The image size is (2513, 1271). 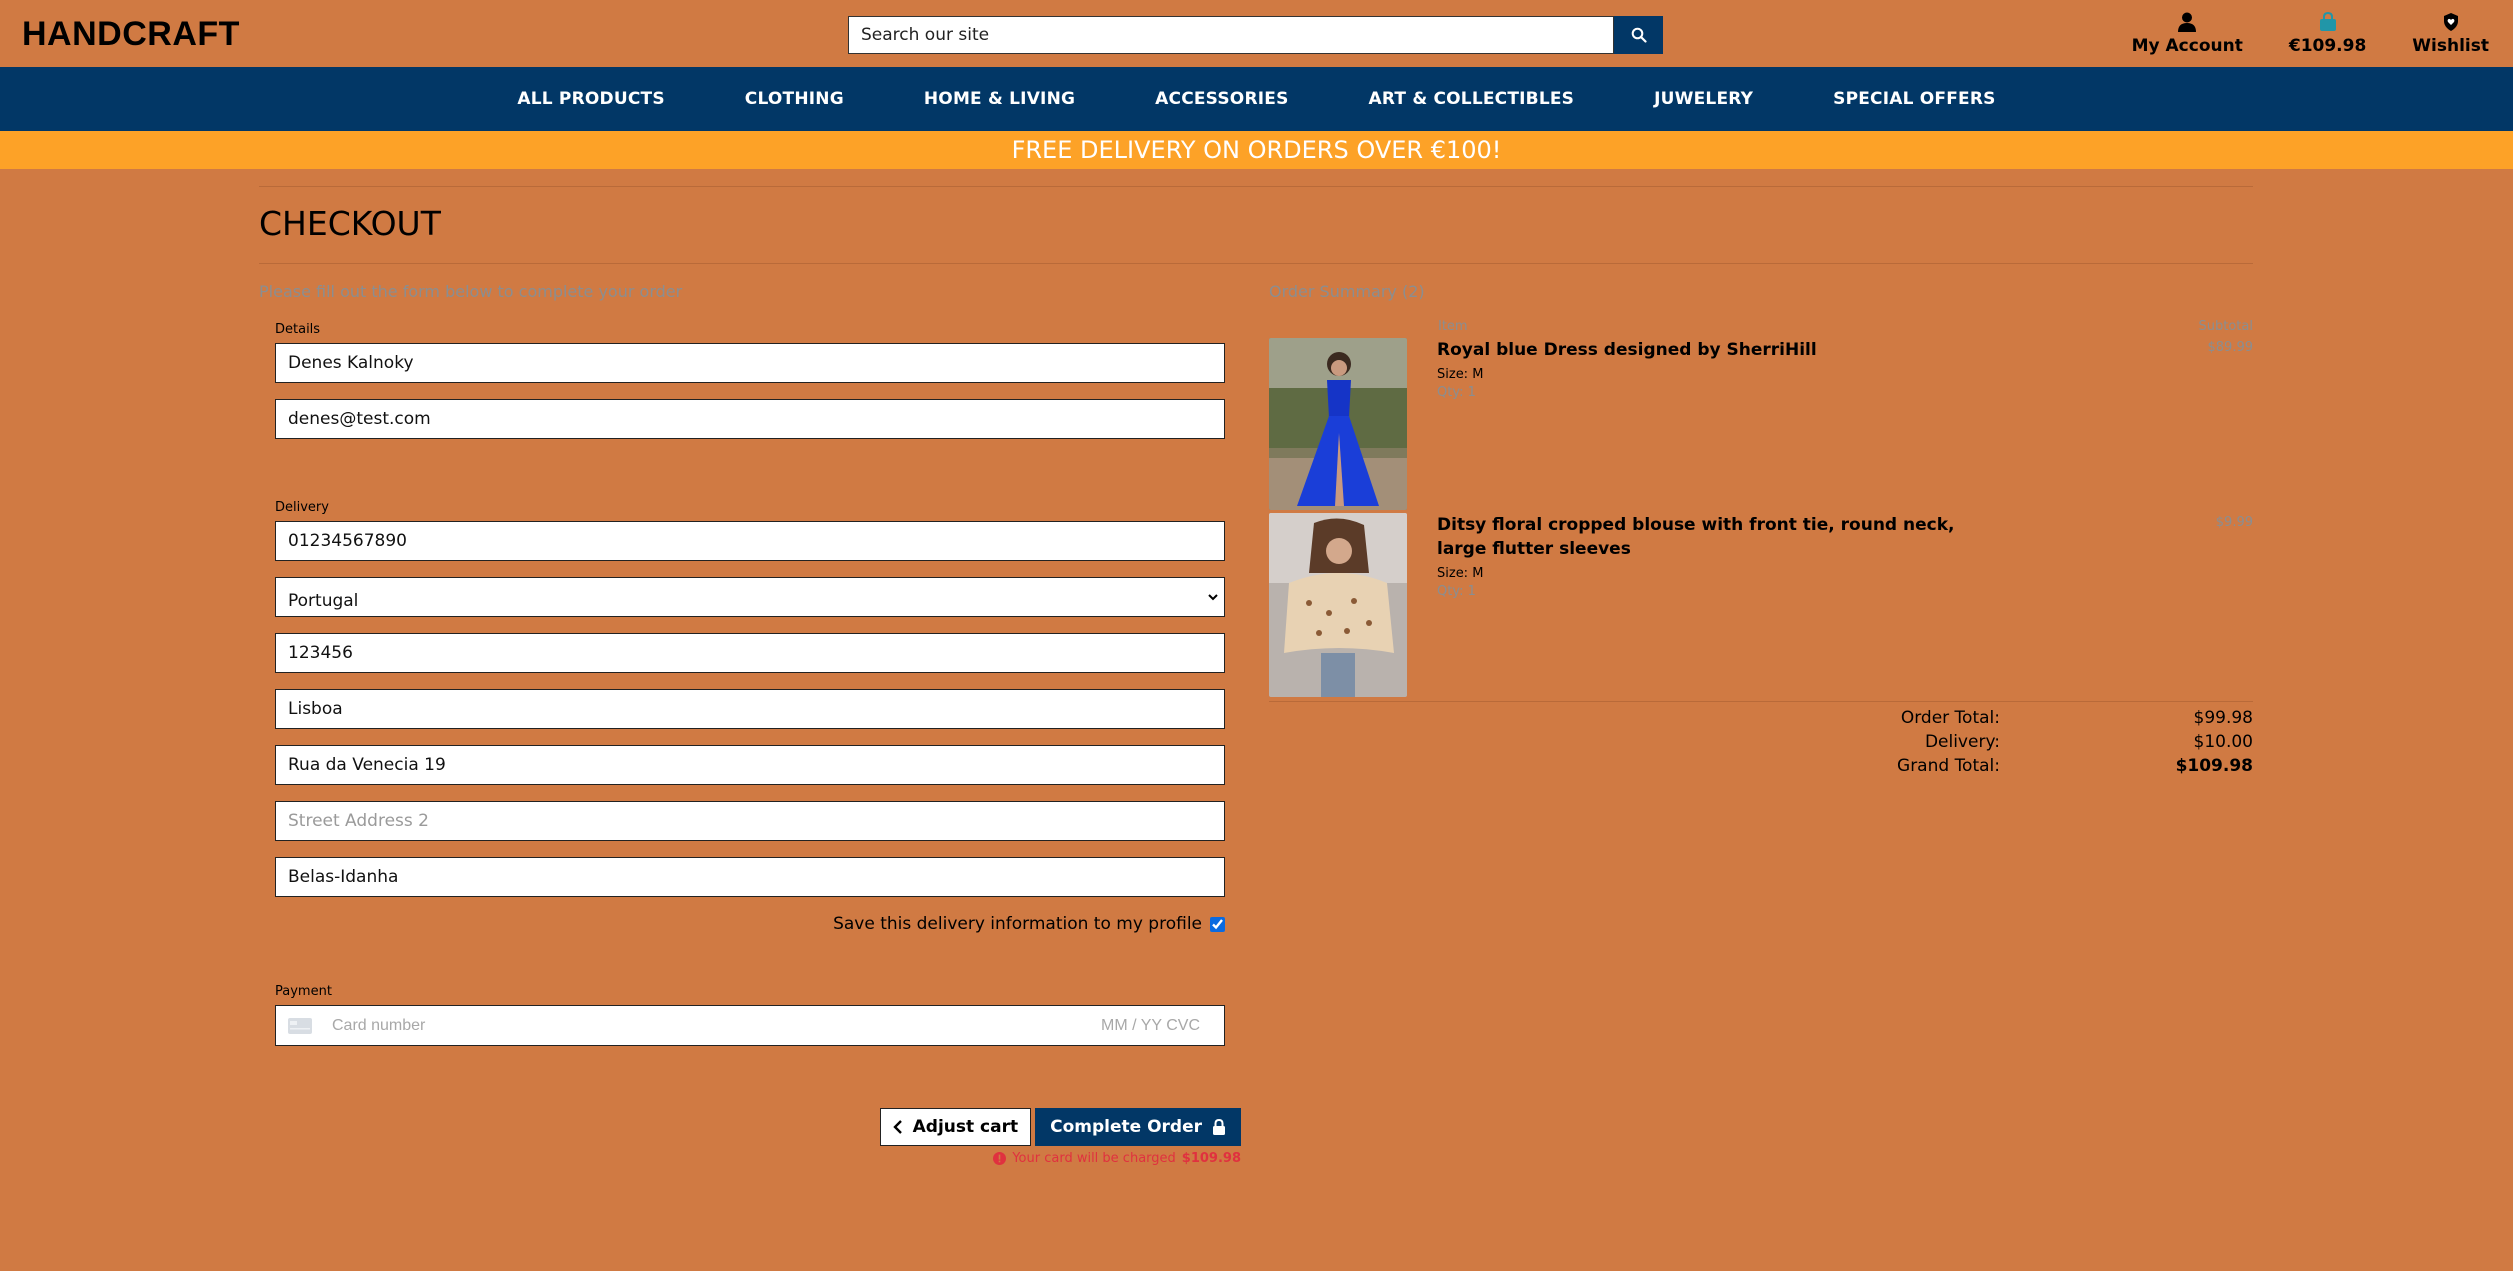 What do you see at coordinates (2187, 46) in the screenshot?
I see `my-account-label: My Account` at bounding box center [2187, 46].